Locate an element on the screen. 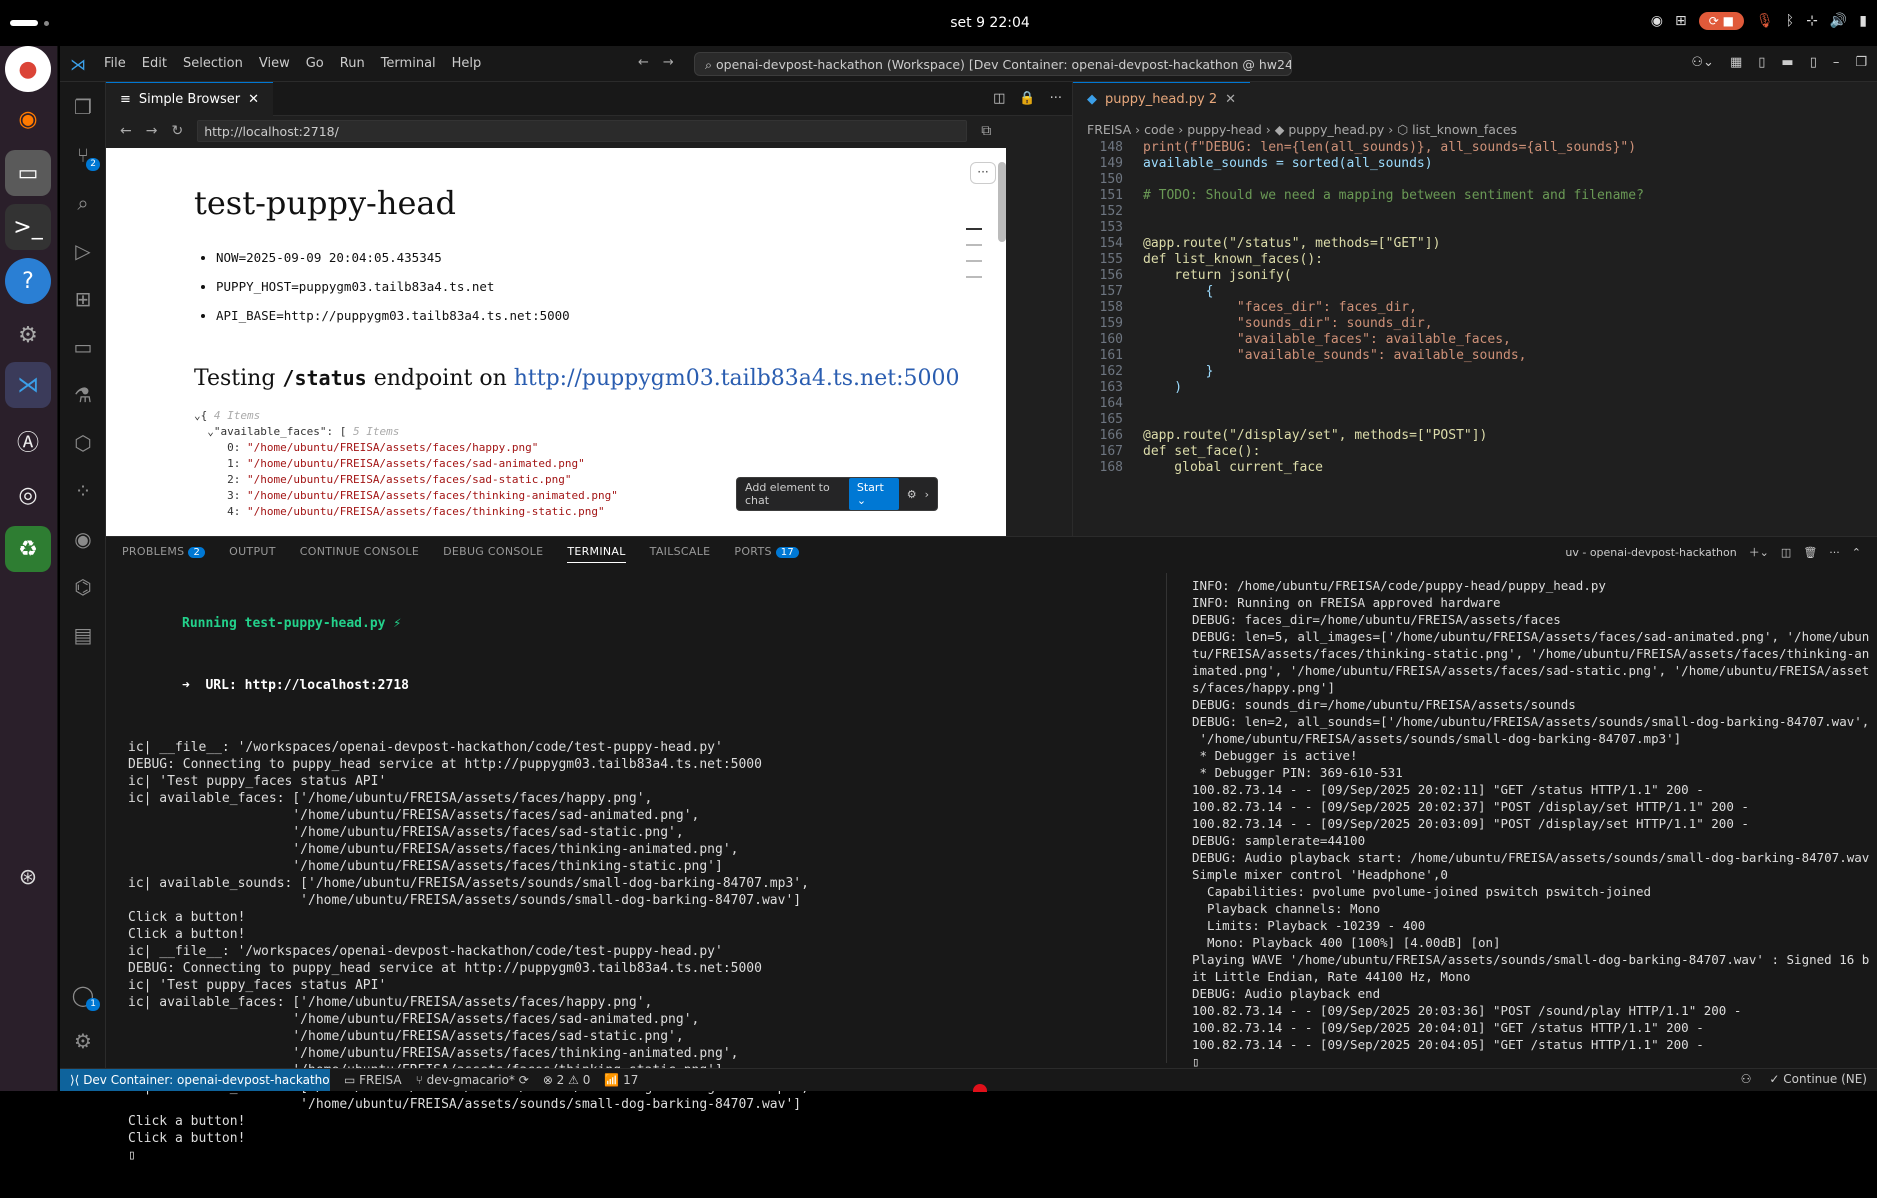 The height and width of the screenshot is (1198, 1877). continue-item: ✓ Continue (NE) is located at coordinates (1818, 1079).